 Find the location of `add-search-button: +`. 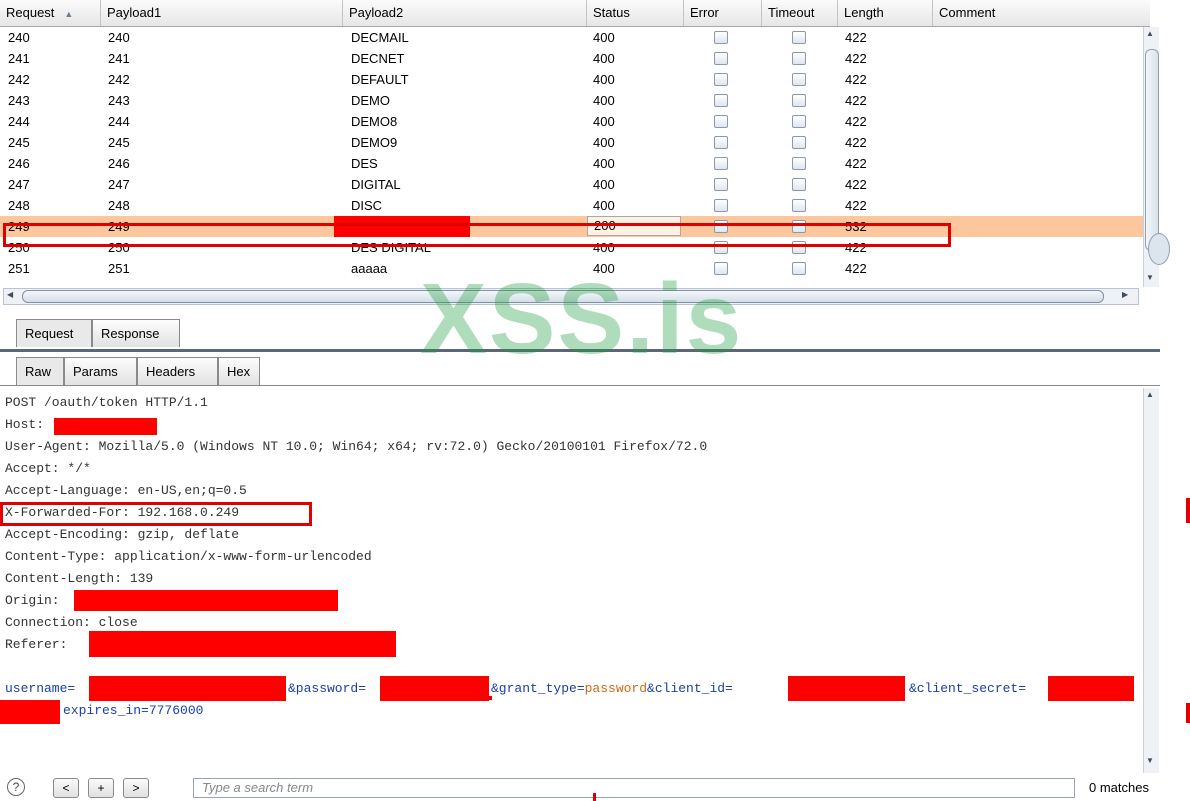

add-search-button: + is located at coordinates (101, 788).